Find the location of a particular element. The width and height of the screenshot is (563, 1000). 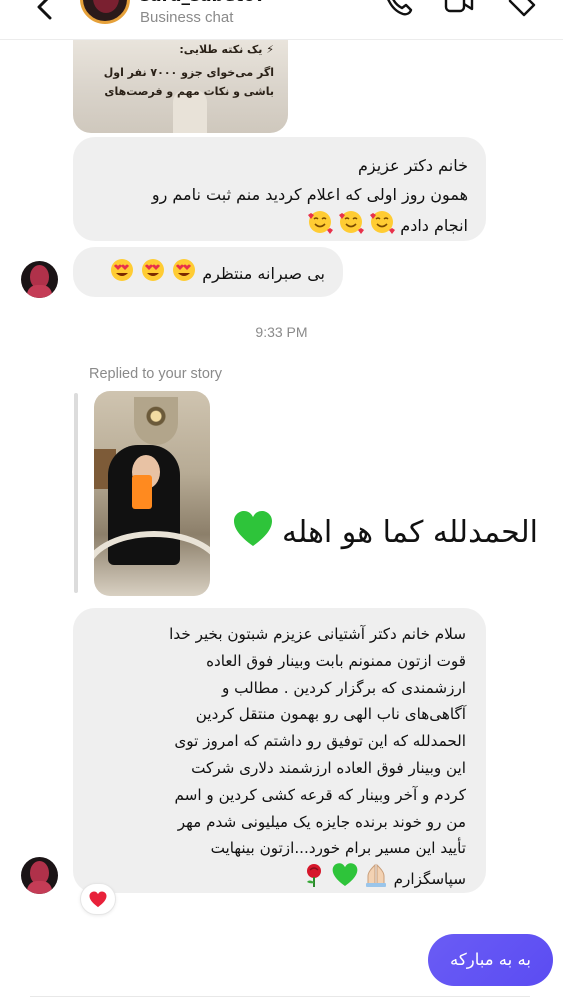

folded-hands-icon is located at coordinates (376, 879).